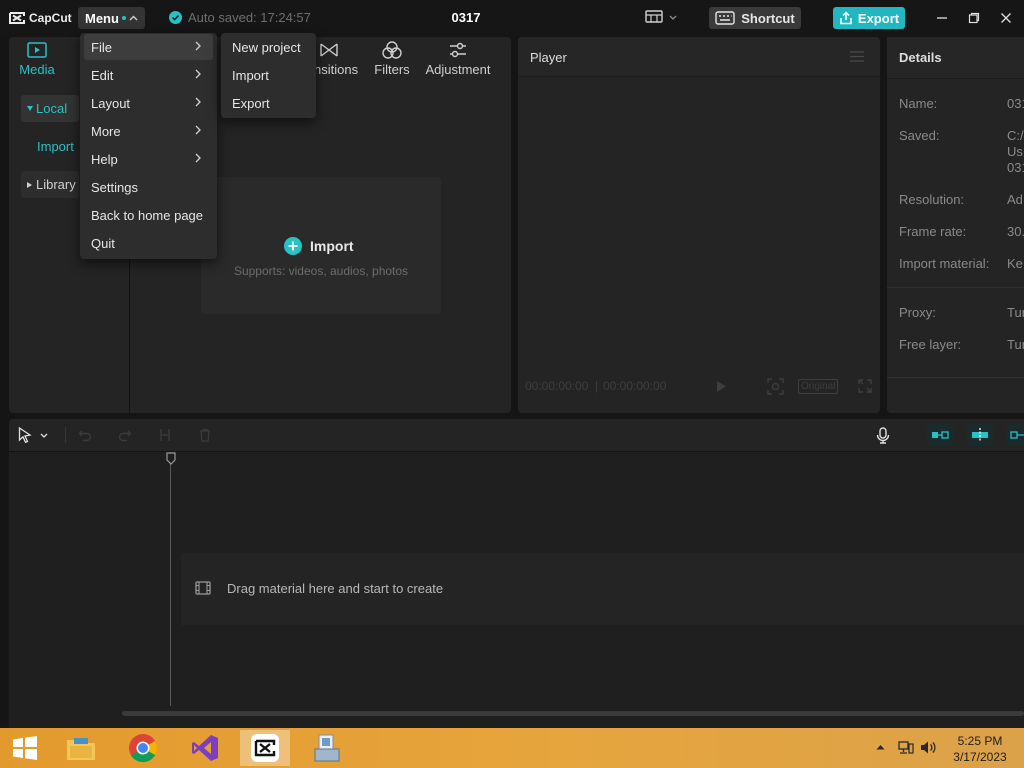 The width and height of the screenshot is (1024, 768). Describe the element at coordinates (293, 246) in the screenshot. I see `plus-circle-icon` at that location.